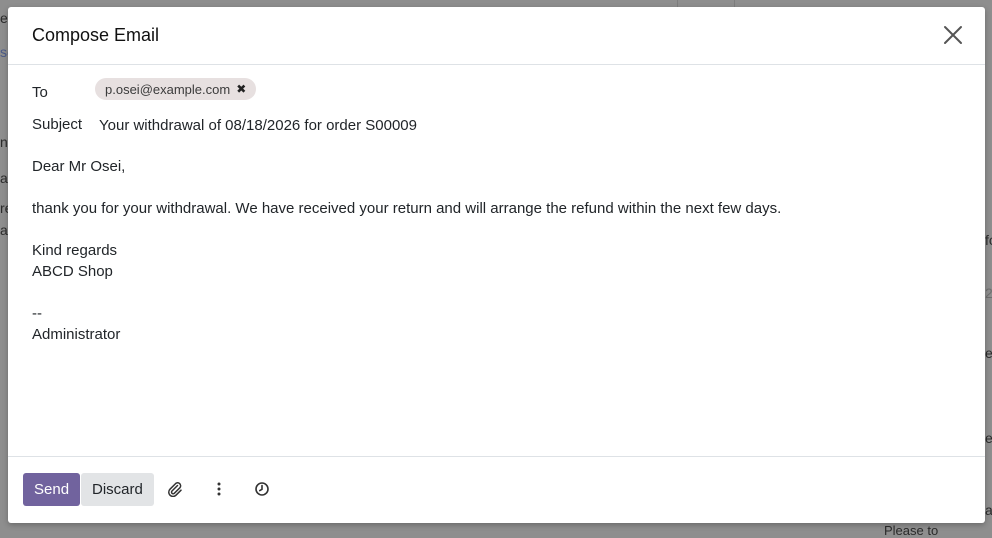 Image resolution: width=992 pixels, height=538 pixels. Describe the element at coordinates (79, 166) in the screenshot. I see `body-line: Dear Mr Osei,` at that location.